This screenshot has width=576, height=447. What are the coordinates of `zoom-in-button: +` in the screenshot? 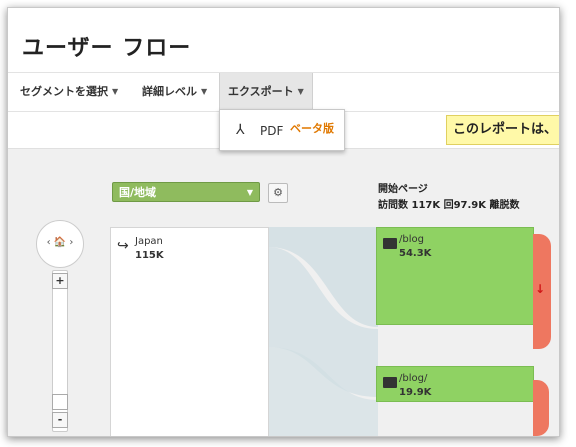 It's located at (60, 281).